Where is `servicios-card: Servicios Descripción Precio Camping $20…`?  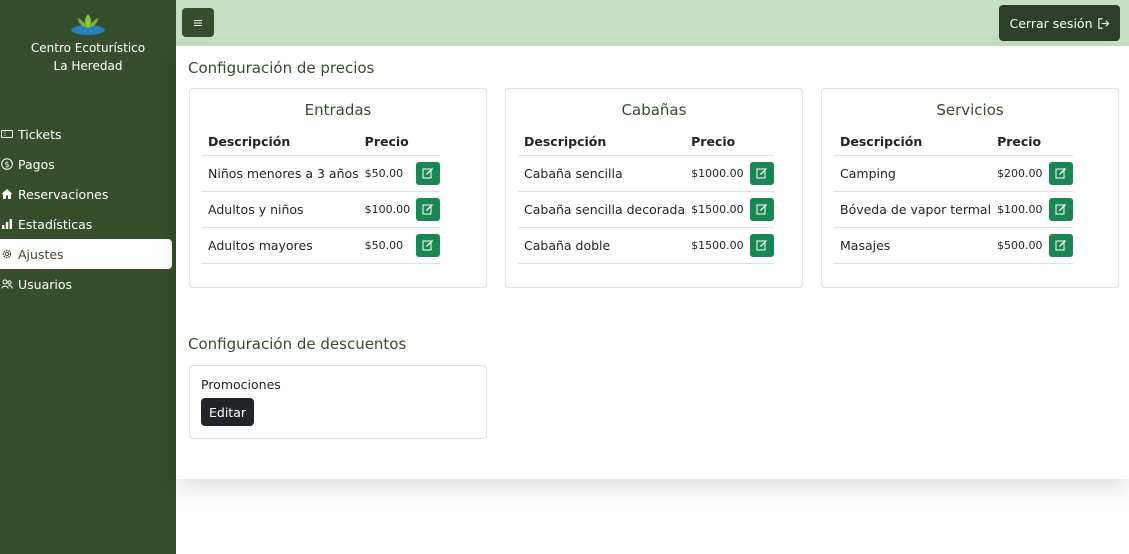
servicios-card: Servicios Descripción Precio Camping $20… is located at coordinates (970, 188).